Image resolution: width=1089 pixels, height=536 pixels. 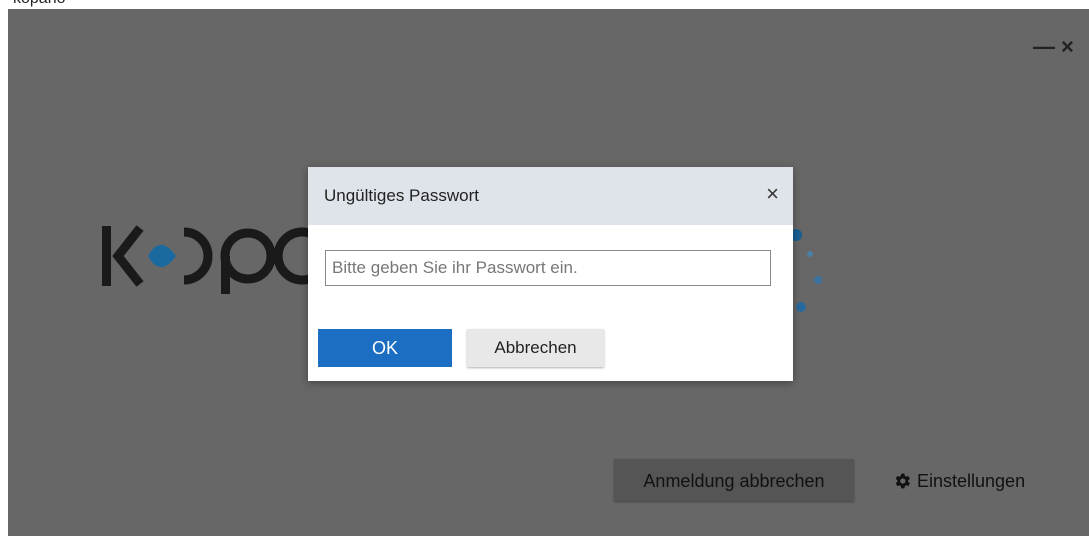 I want to click on settings-button: Einstellungen, so click(x=958, y=481).